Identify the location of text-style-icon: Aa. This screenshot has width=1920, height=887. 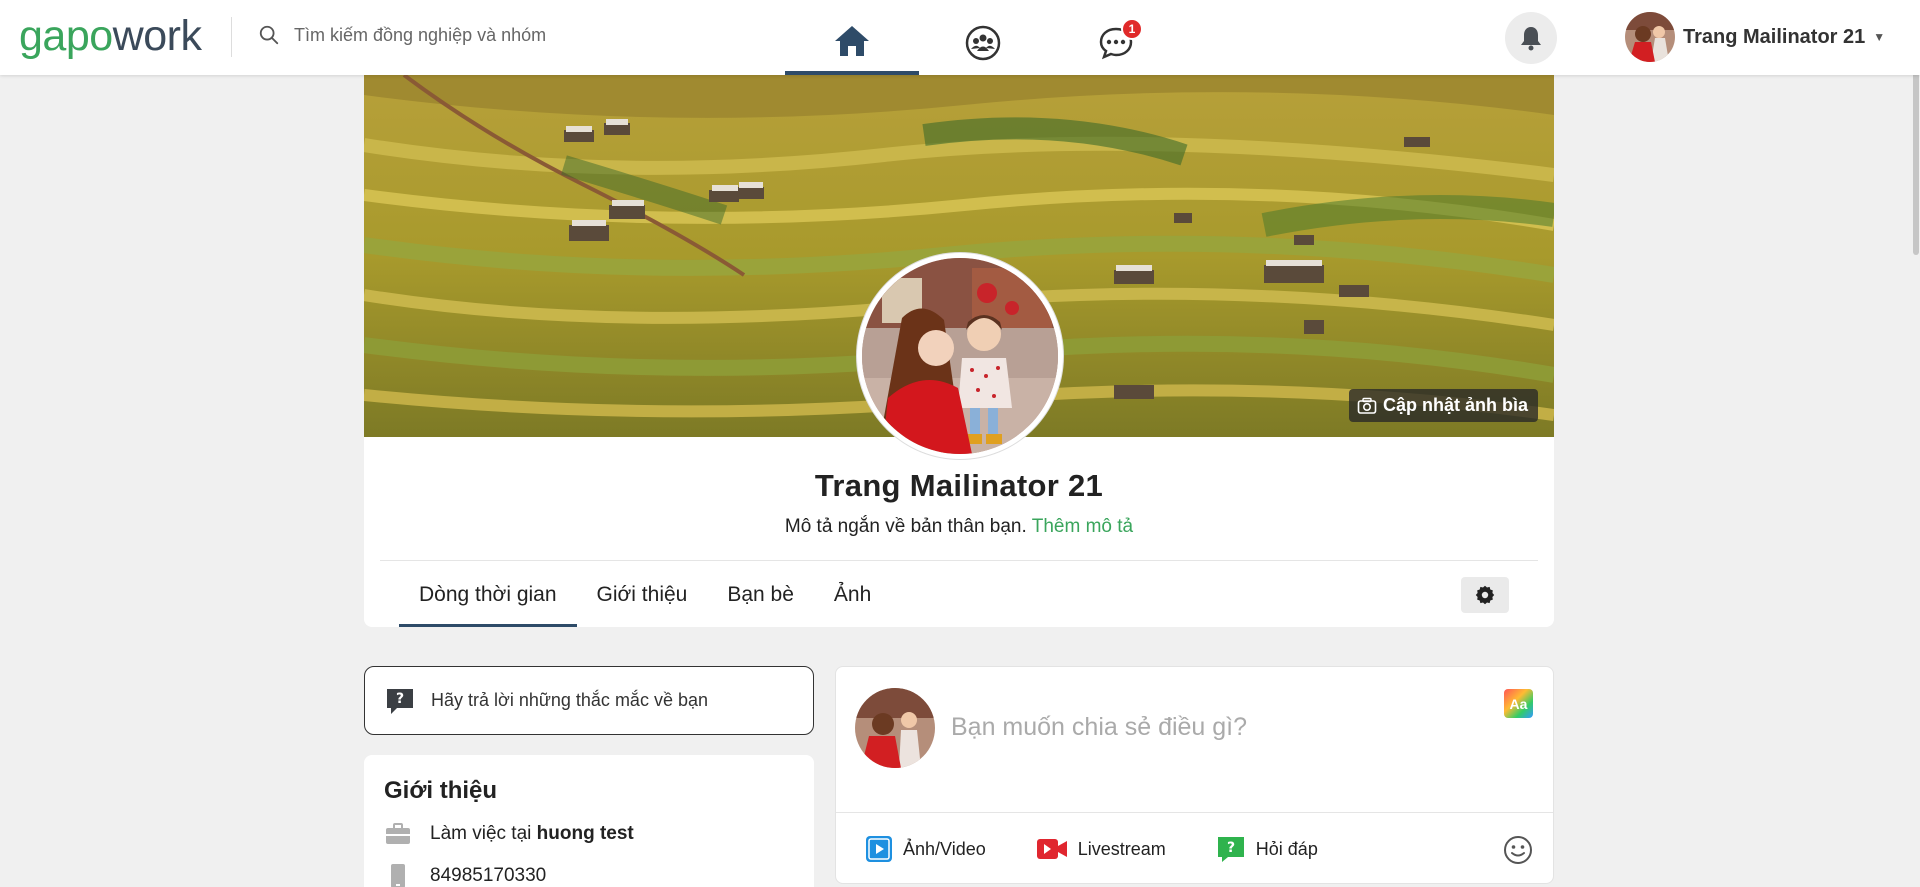
(1518, 703).